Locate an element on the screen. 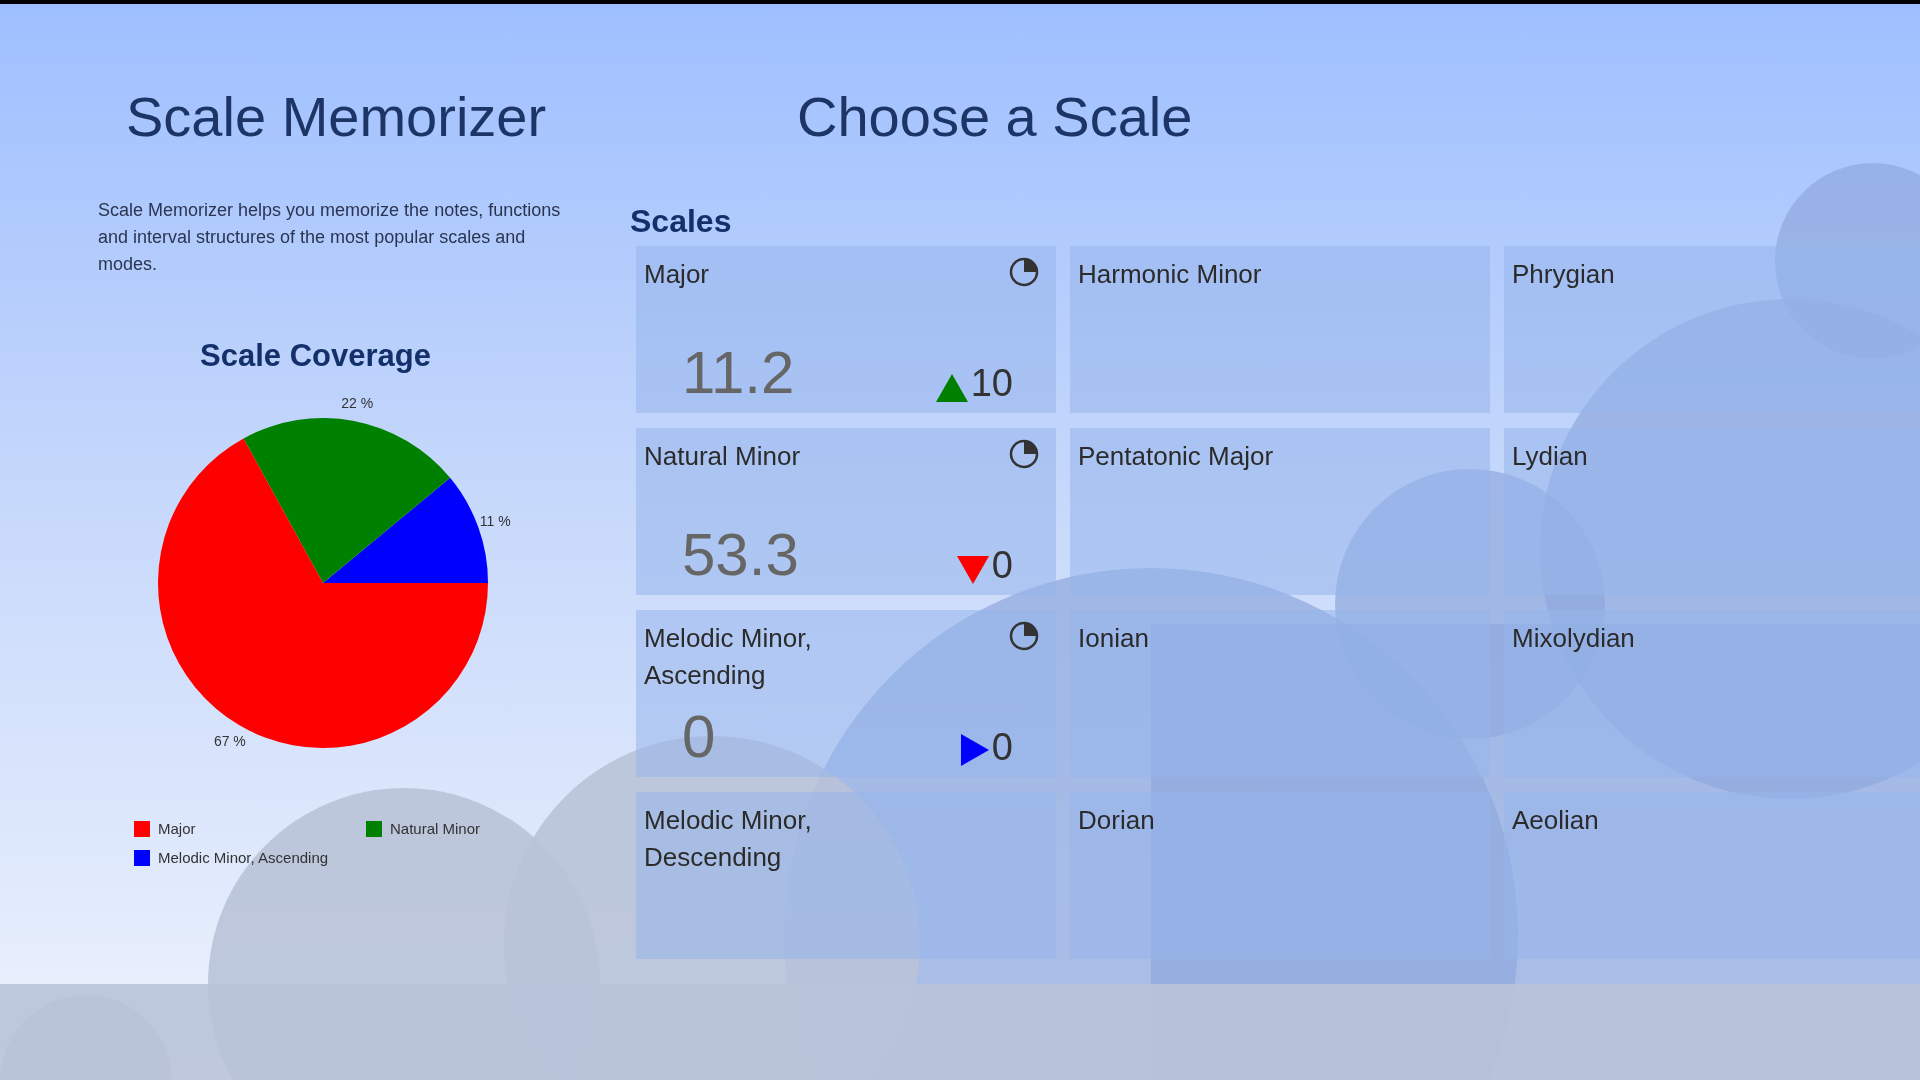  page-title: Choose a Scale is located at coordinates (995, 116).